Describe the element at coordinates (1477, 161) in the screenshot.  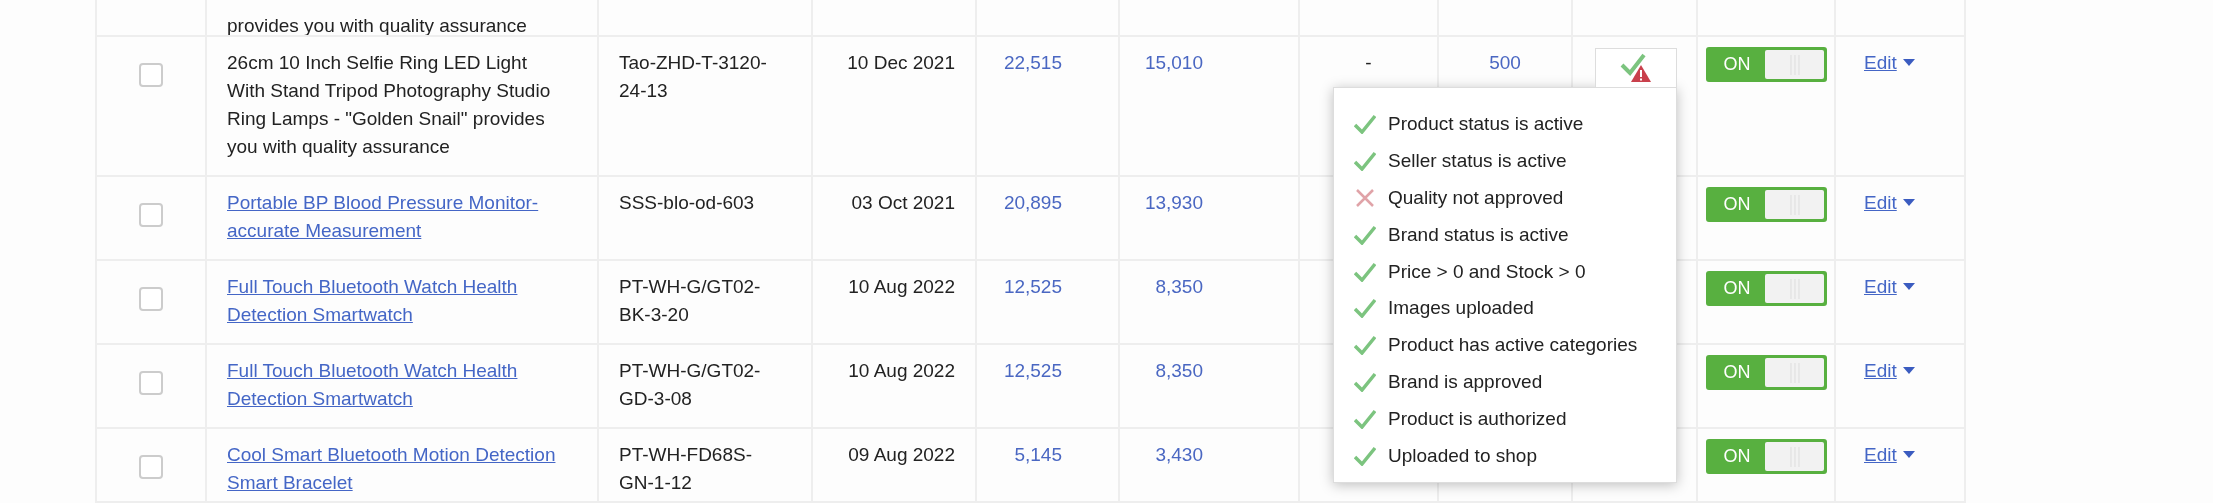
I see `status-text: Seller status is active` at that location.